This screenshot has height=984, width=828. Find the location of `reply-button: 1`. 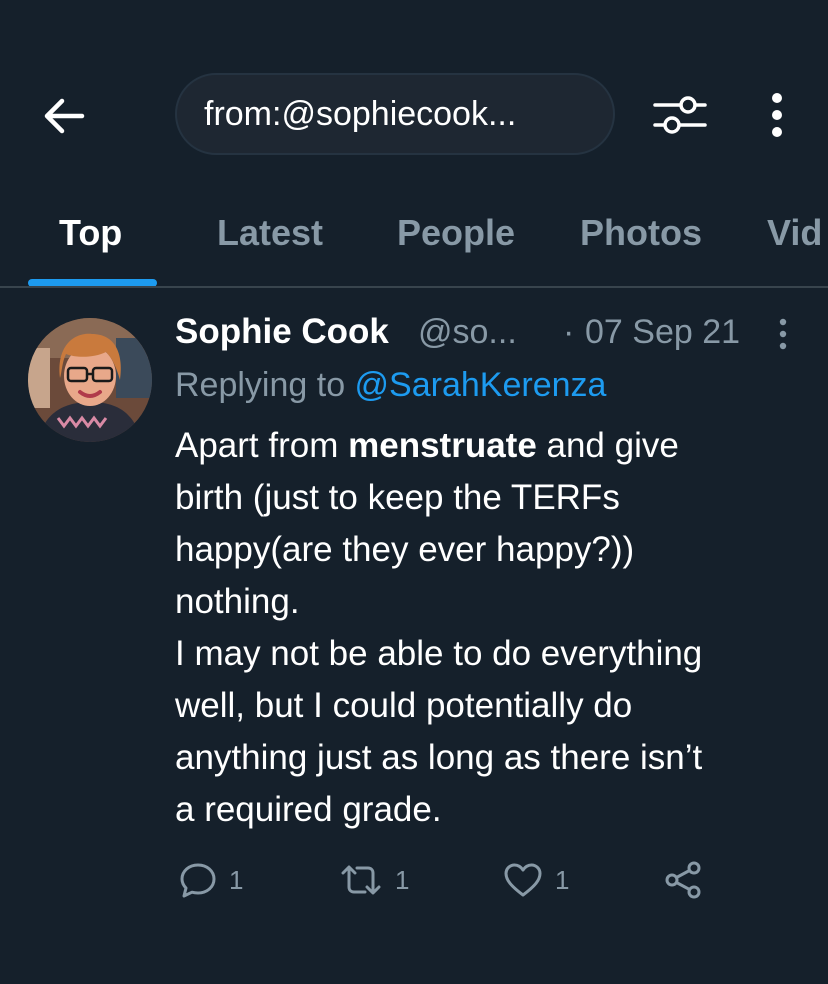

reply-button: 1 is located at coordinates (211, 880).